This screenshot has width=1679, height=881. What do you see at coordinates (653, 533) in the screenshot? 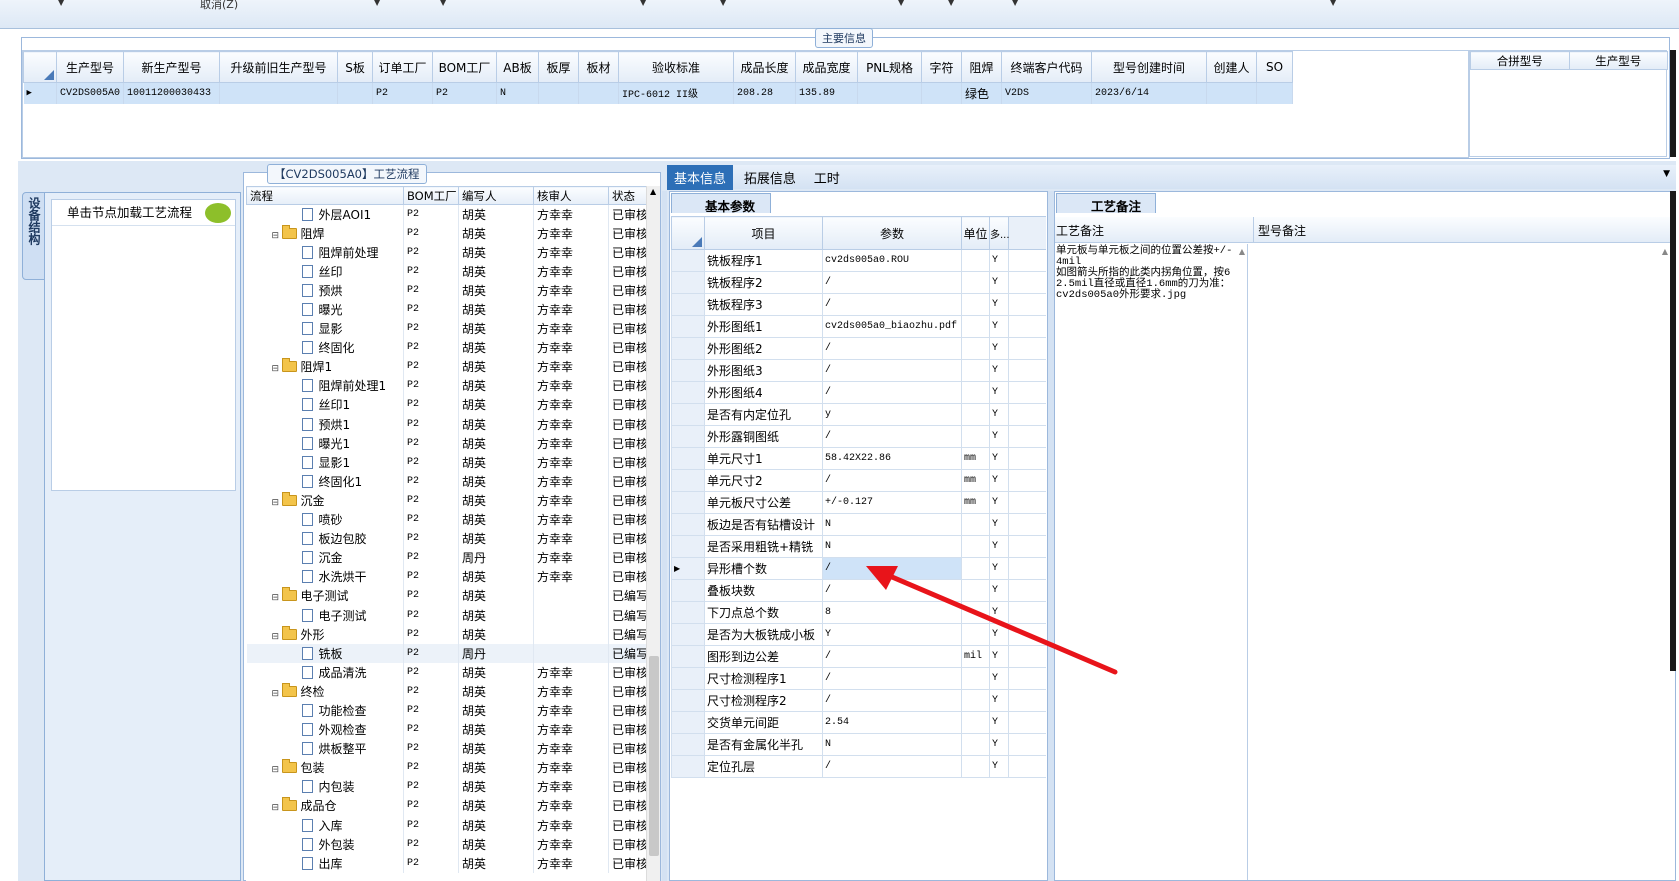
I see `flow-scrollbar: ▲` at bounding box center [653, 533].